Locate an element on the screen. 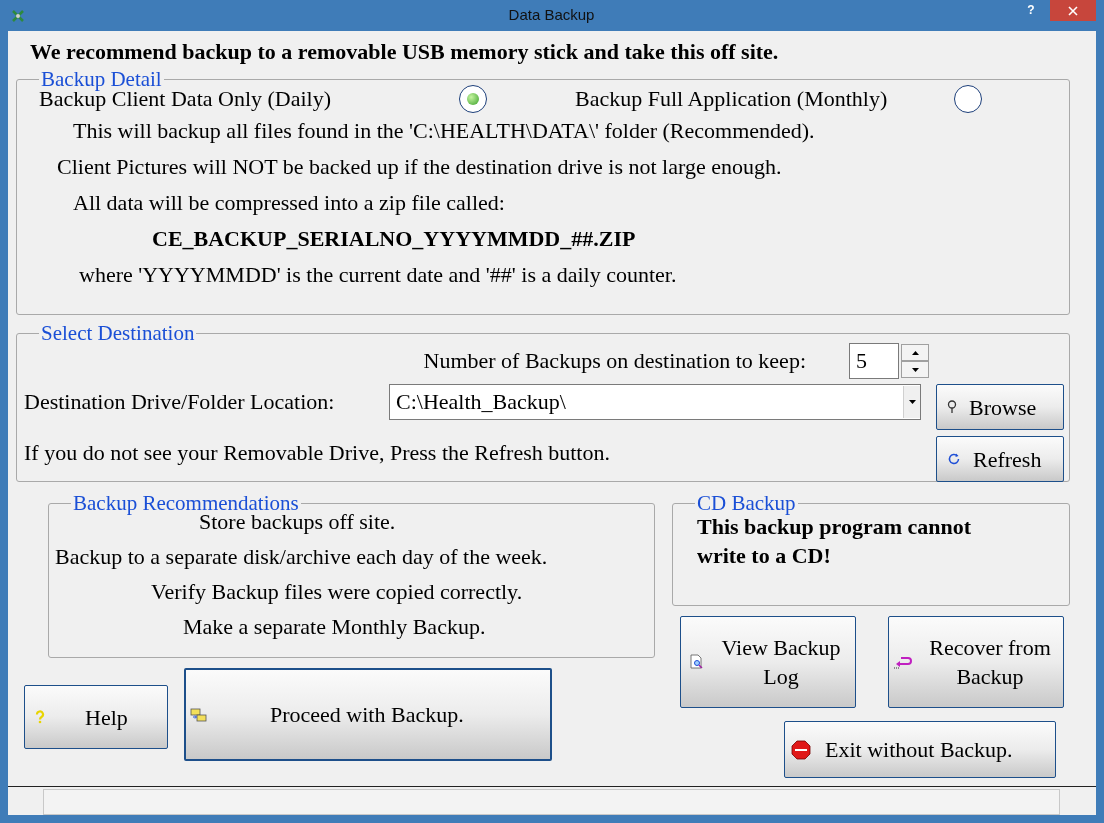 The image size is (1104, 823). close-button is located at coordinates (1073, 10).